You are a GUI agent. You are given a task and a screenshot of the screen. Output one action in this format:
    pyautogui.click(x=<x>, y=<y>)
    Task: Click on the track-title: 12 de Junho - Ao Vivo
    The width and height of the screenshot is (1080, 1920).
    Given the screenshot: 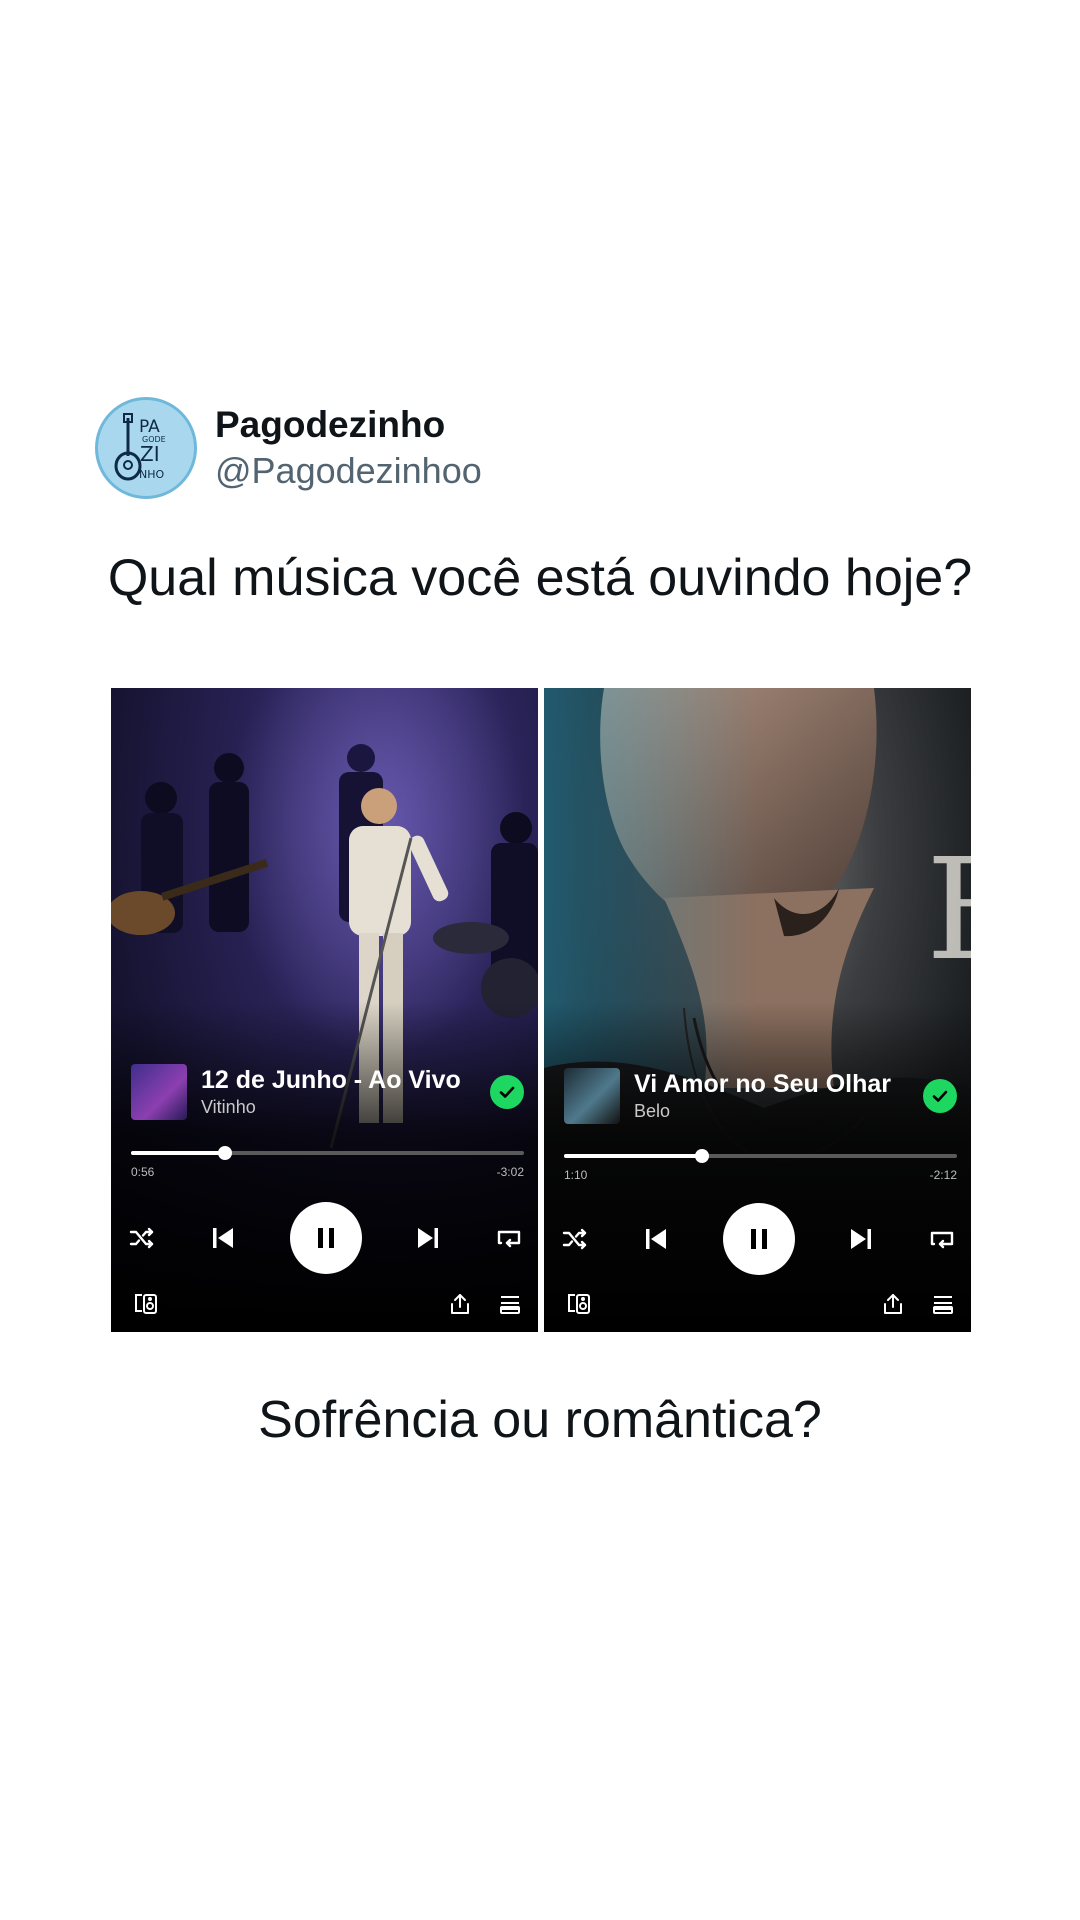 What is the action you would take?
    pyautogui.click(x=345, y=1080)
    